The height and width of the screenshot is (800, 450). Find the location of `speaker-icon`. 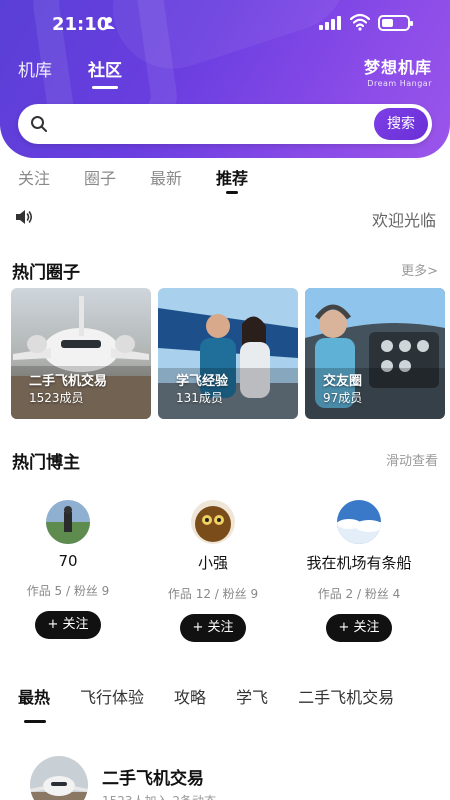

speaker-icon is located at coordinates (24, 217).